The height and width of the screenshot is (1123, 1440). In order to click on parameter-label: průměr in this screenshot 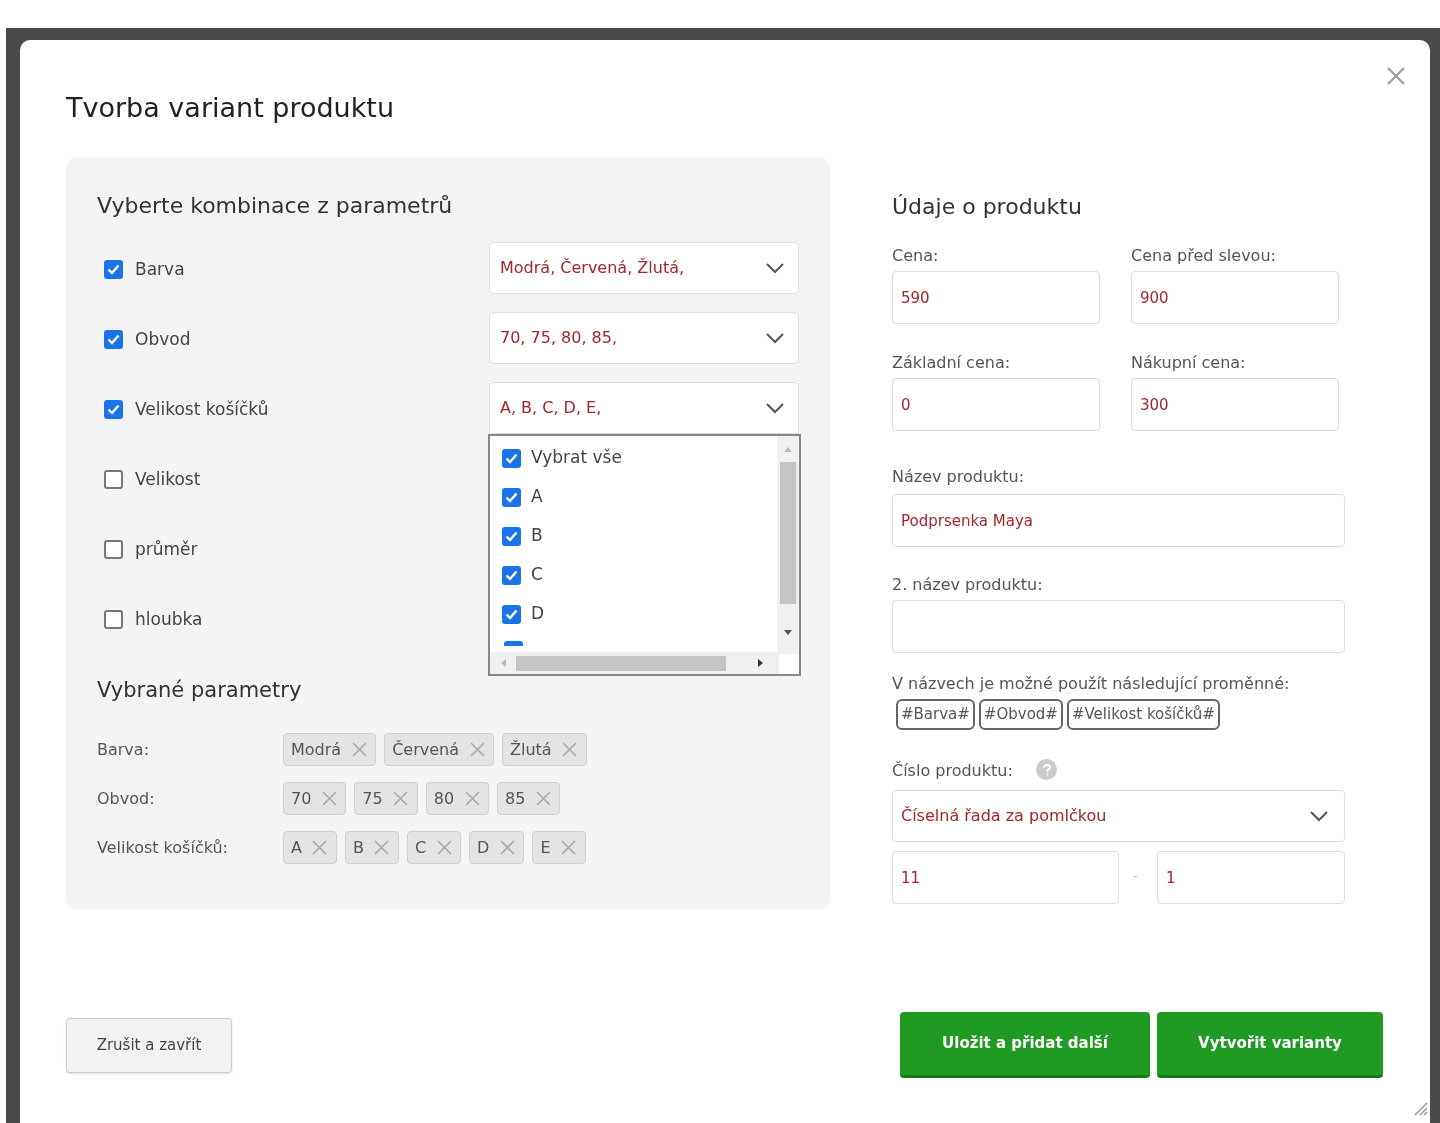, I will do `click(166, 549)`.